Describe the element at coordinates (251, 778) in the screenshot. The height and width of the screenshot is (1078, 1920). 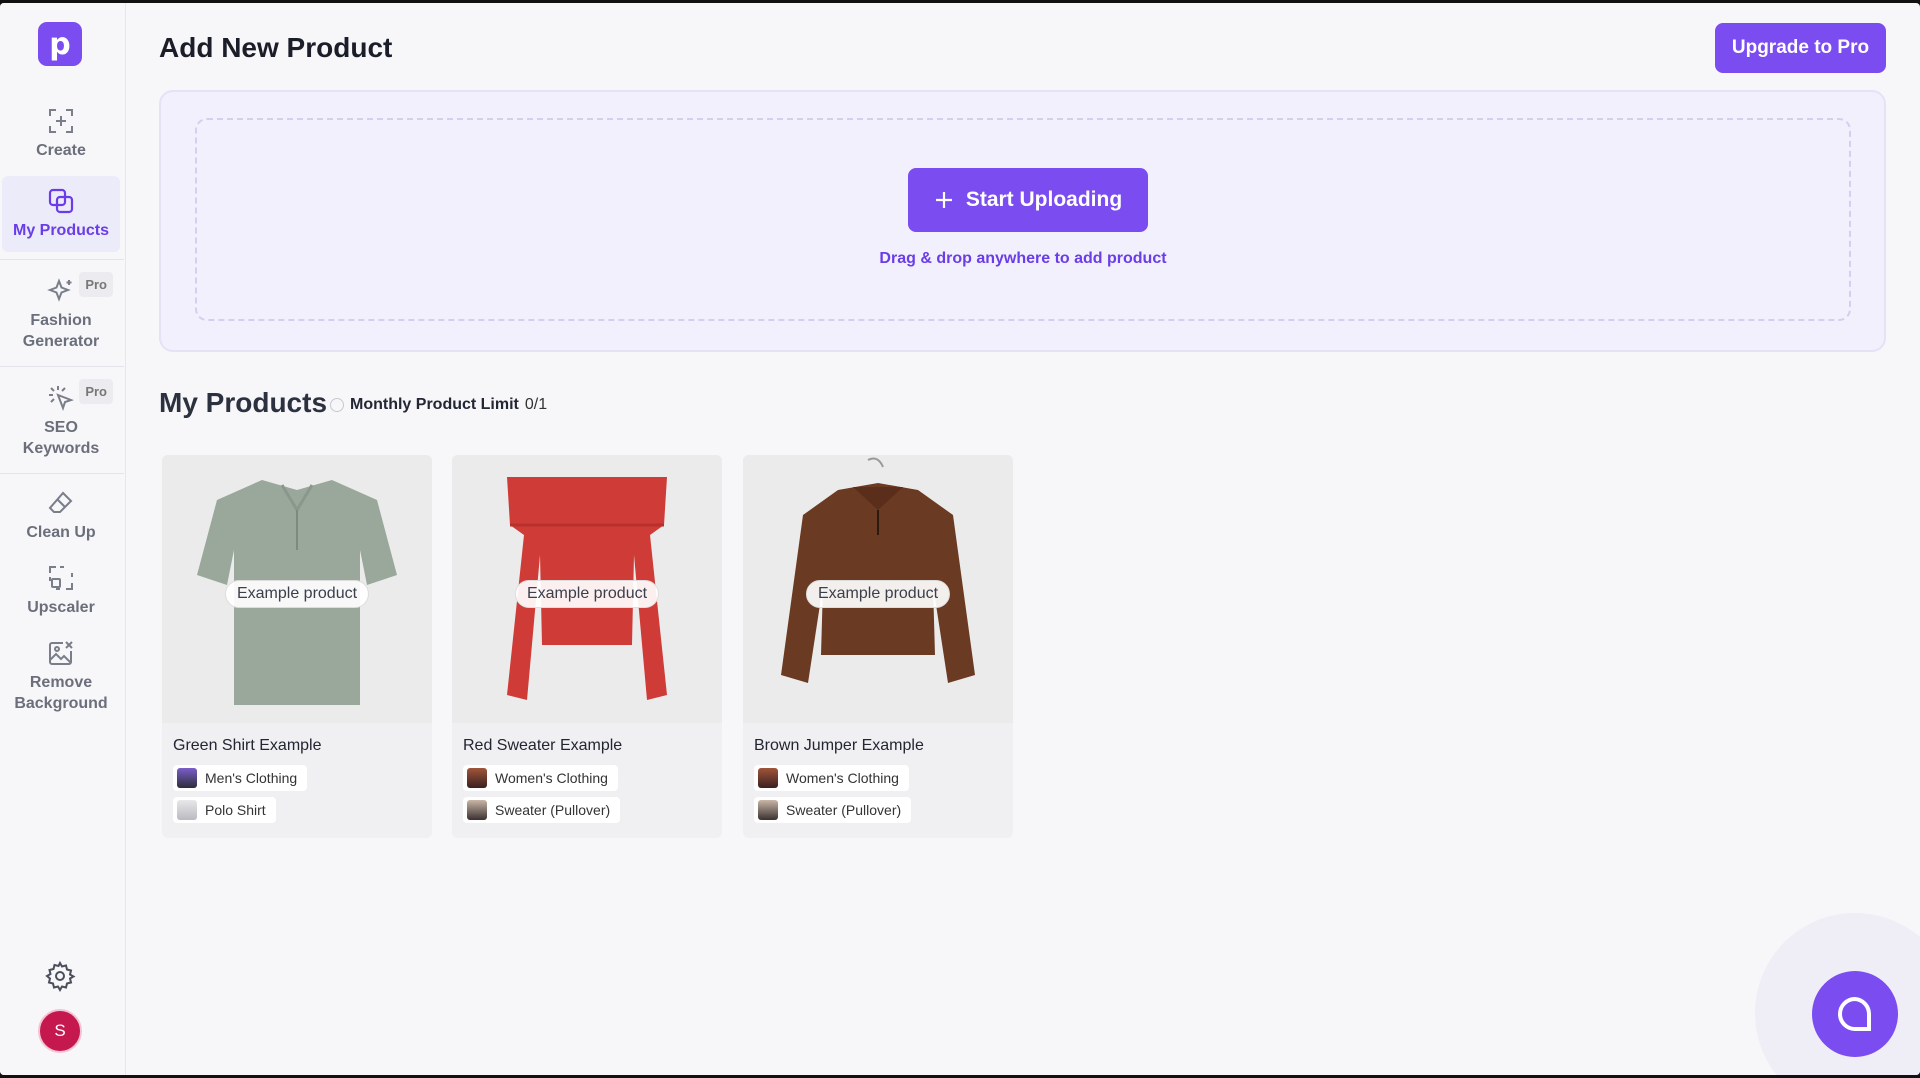
I see `chip-label: Men's Clothing` at that location.